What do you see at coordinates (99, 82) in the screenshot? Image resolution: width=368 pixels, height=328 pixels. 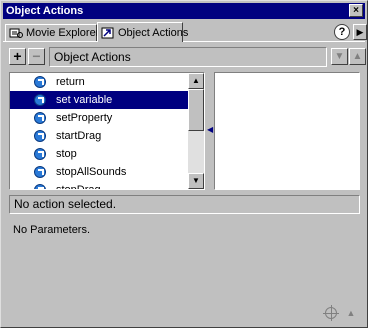 I see `list-item: return` at bounding box center [99, 82].